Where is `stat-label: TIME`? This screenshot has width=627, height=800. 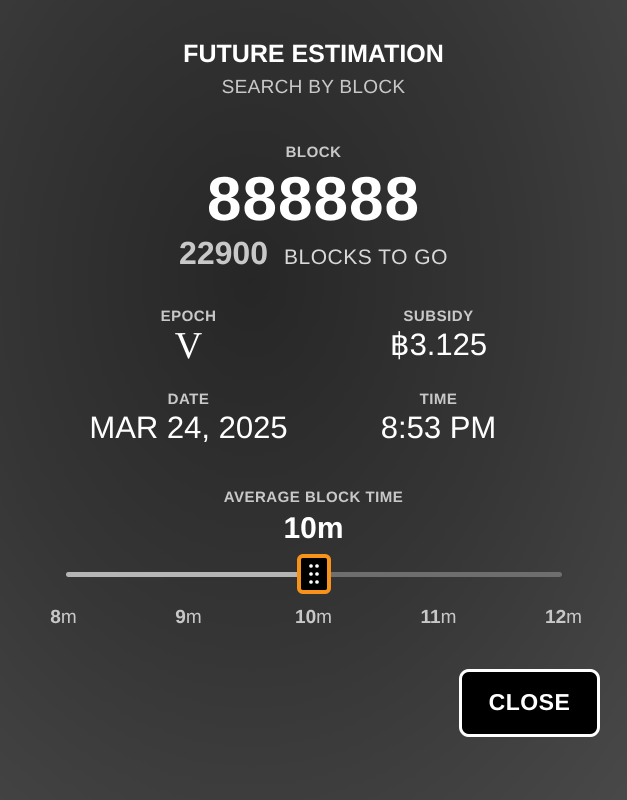
stat-label: TIME is located at coordinates (439, 399).